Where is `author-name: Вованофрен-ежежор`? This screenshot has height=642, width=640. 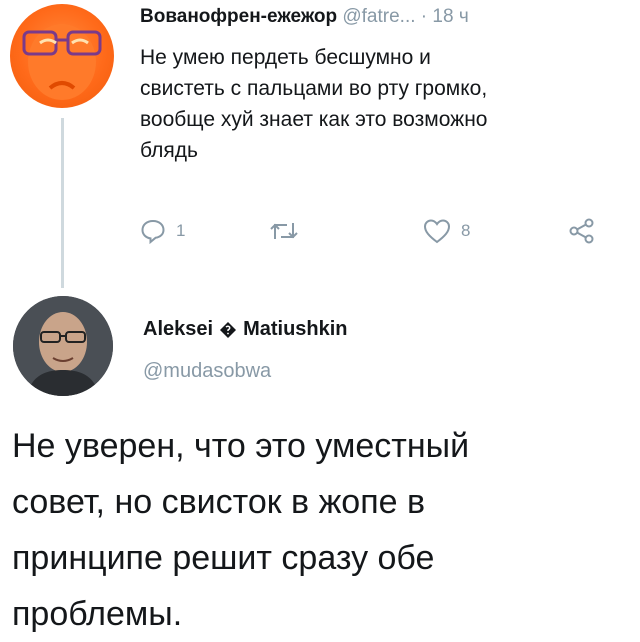 author-name: Вованофрен-ежежор is located at coordinates (238, 16).